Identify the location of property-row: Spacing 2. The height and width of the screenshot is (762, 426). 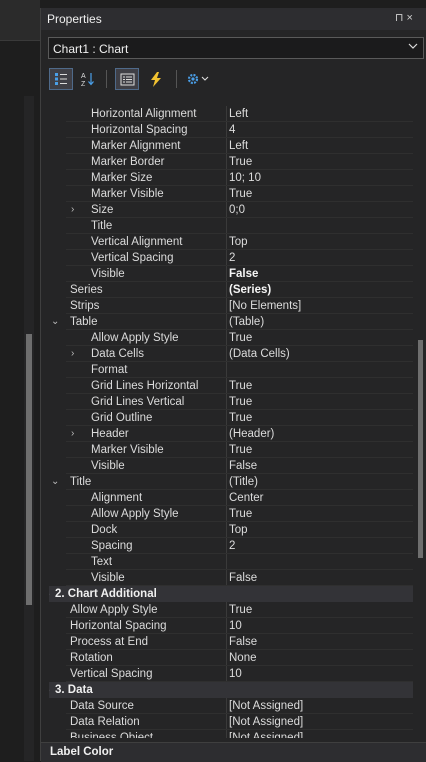
(231, 546).